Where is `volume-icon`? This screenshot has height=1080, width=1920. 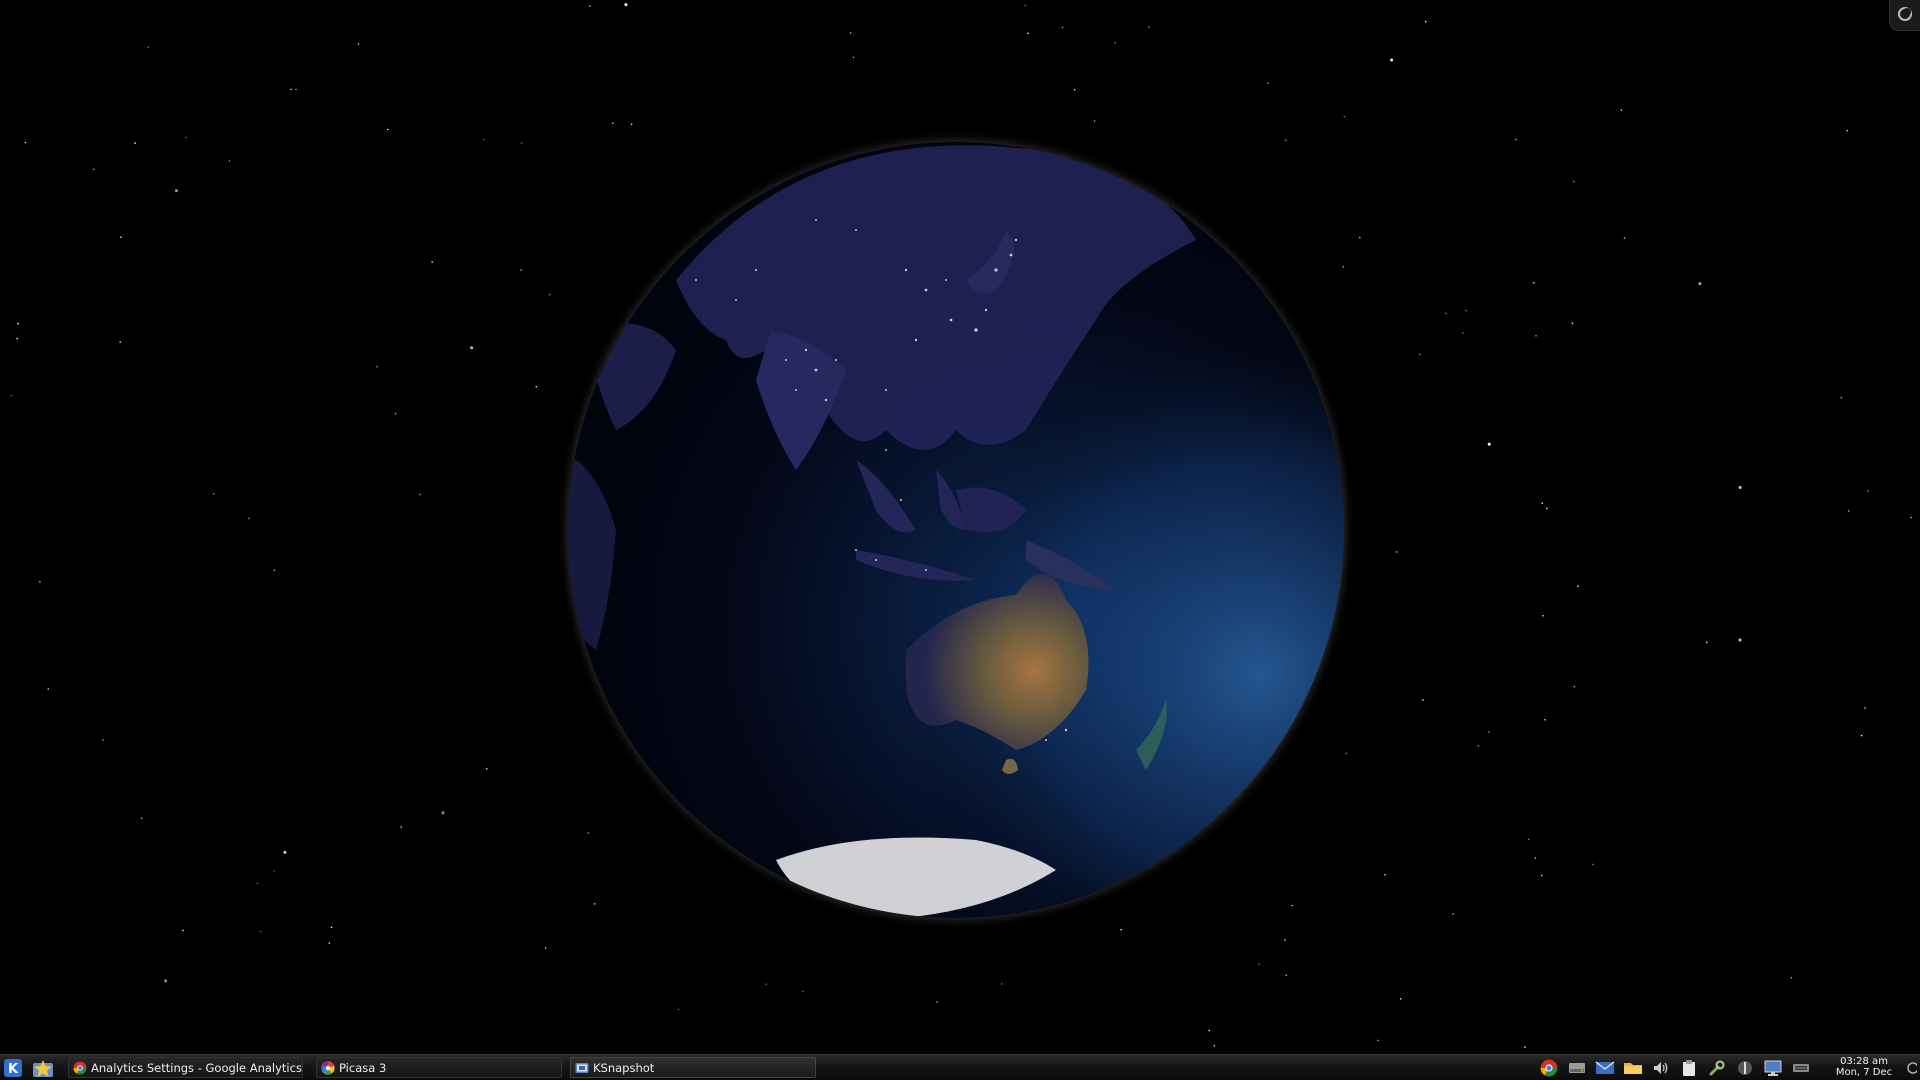
volume-icon is located at coordinates (1661, 1068).